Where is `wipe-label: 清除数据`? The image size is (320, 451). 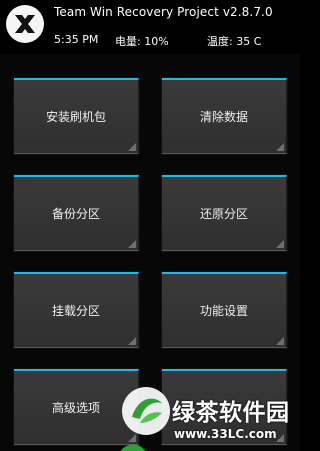
wipe-label: 清除数据 is located at coordinates (223, 117).